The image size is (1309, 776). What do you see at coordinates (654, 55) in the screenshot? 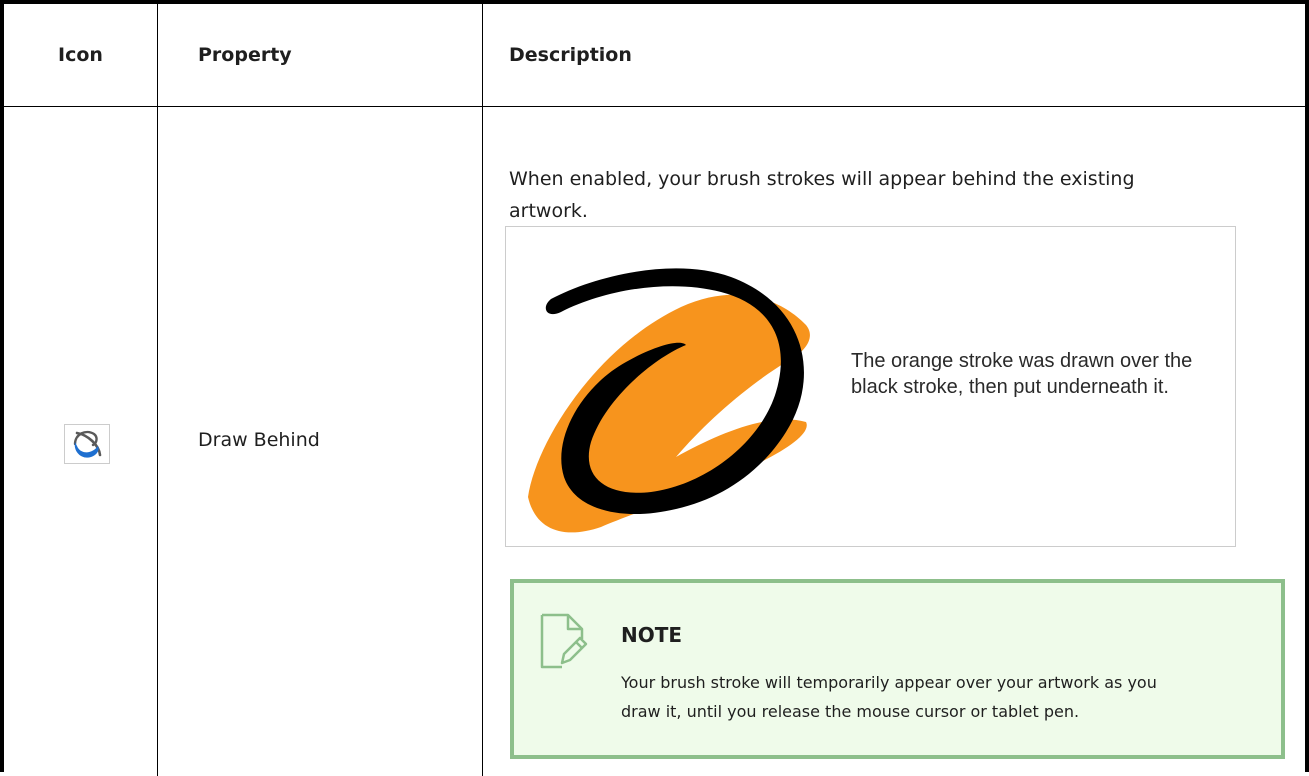
I see `table-header-row: Icon Property Description` at bounding box center [654, 55].